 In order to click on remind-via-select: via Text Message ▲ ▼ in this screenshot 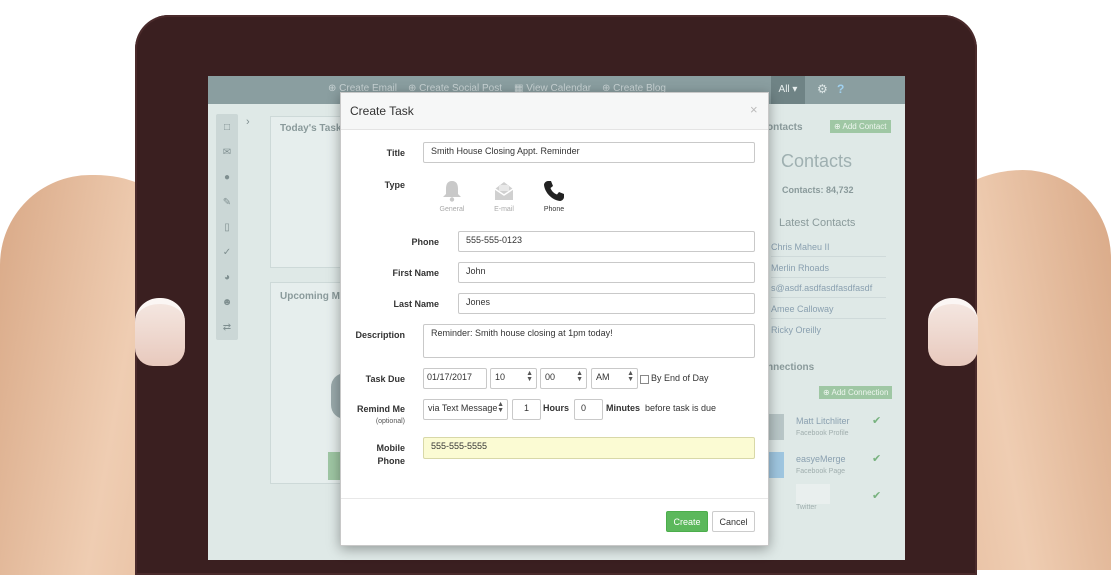, I will do `click(465, 409)`.